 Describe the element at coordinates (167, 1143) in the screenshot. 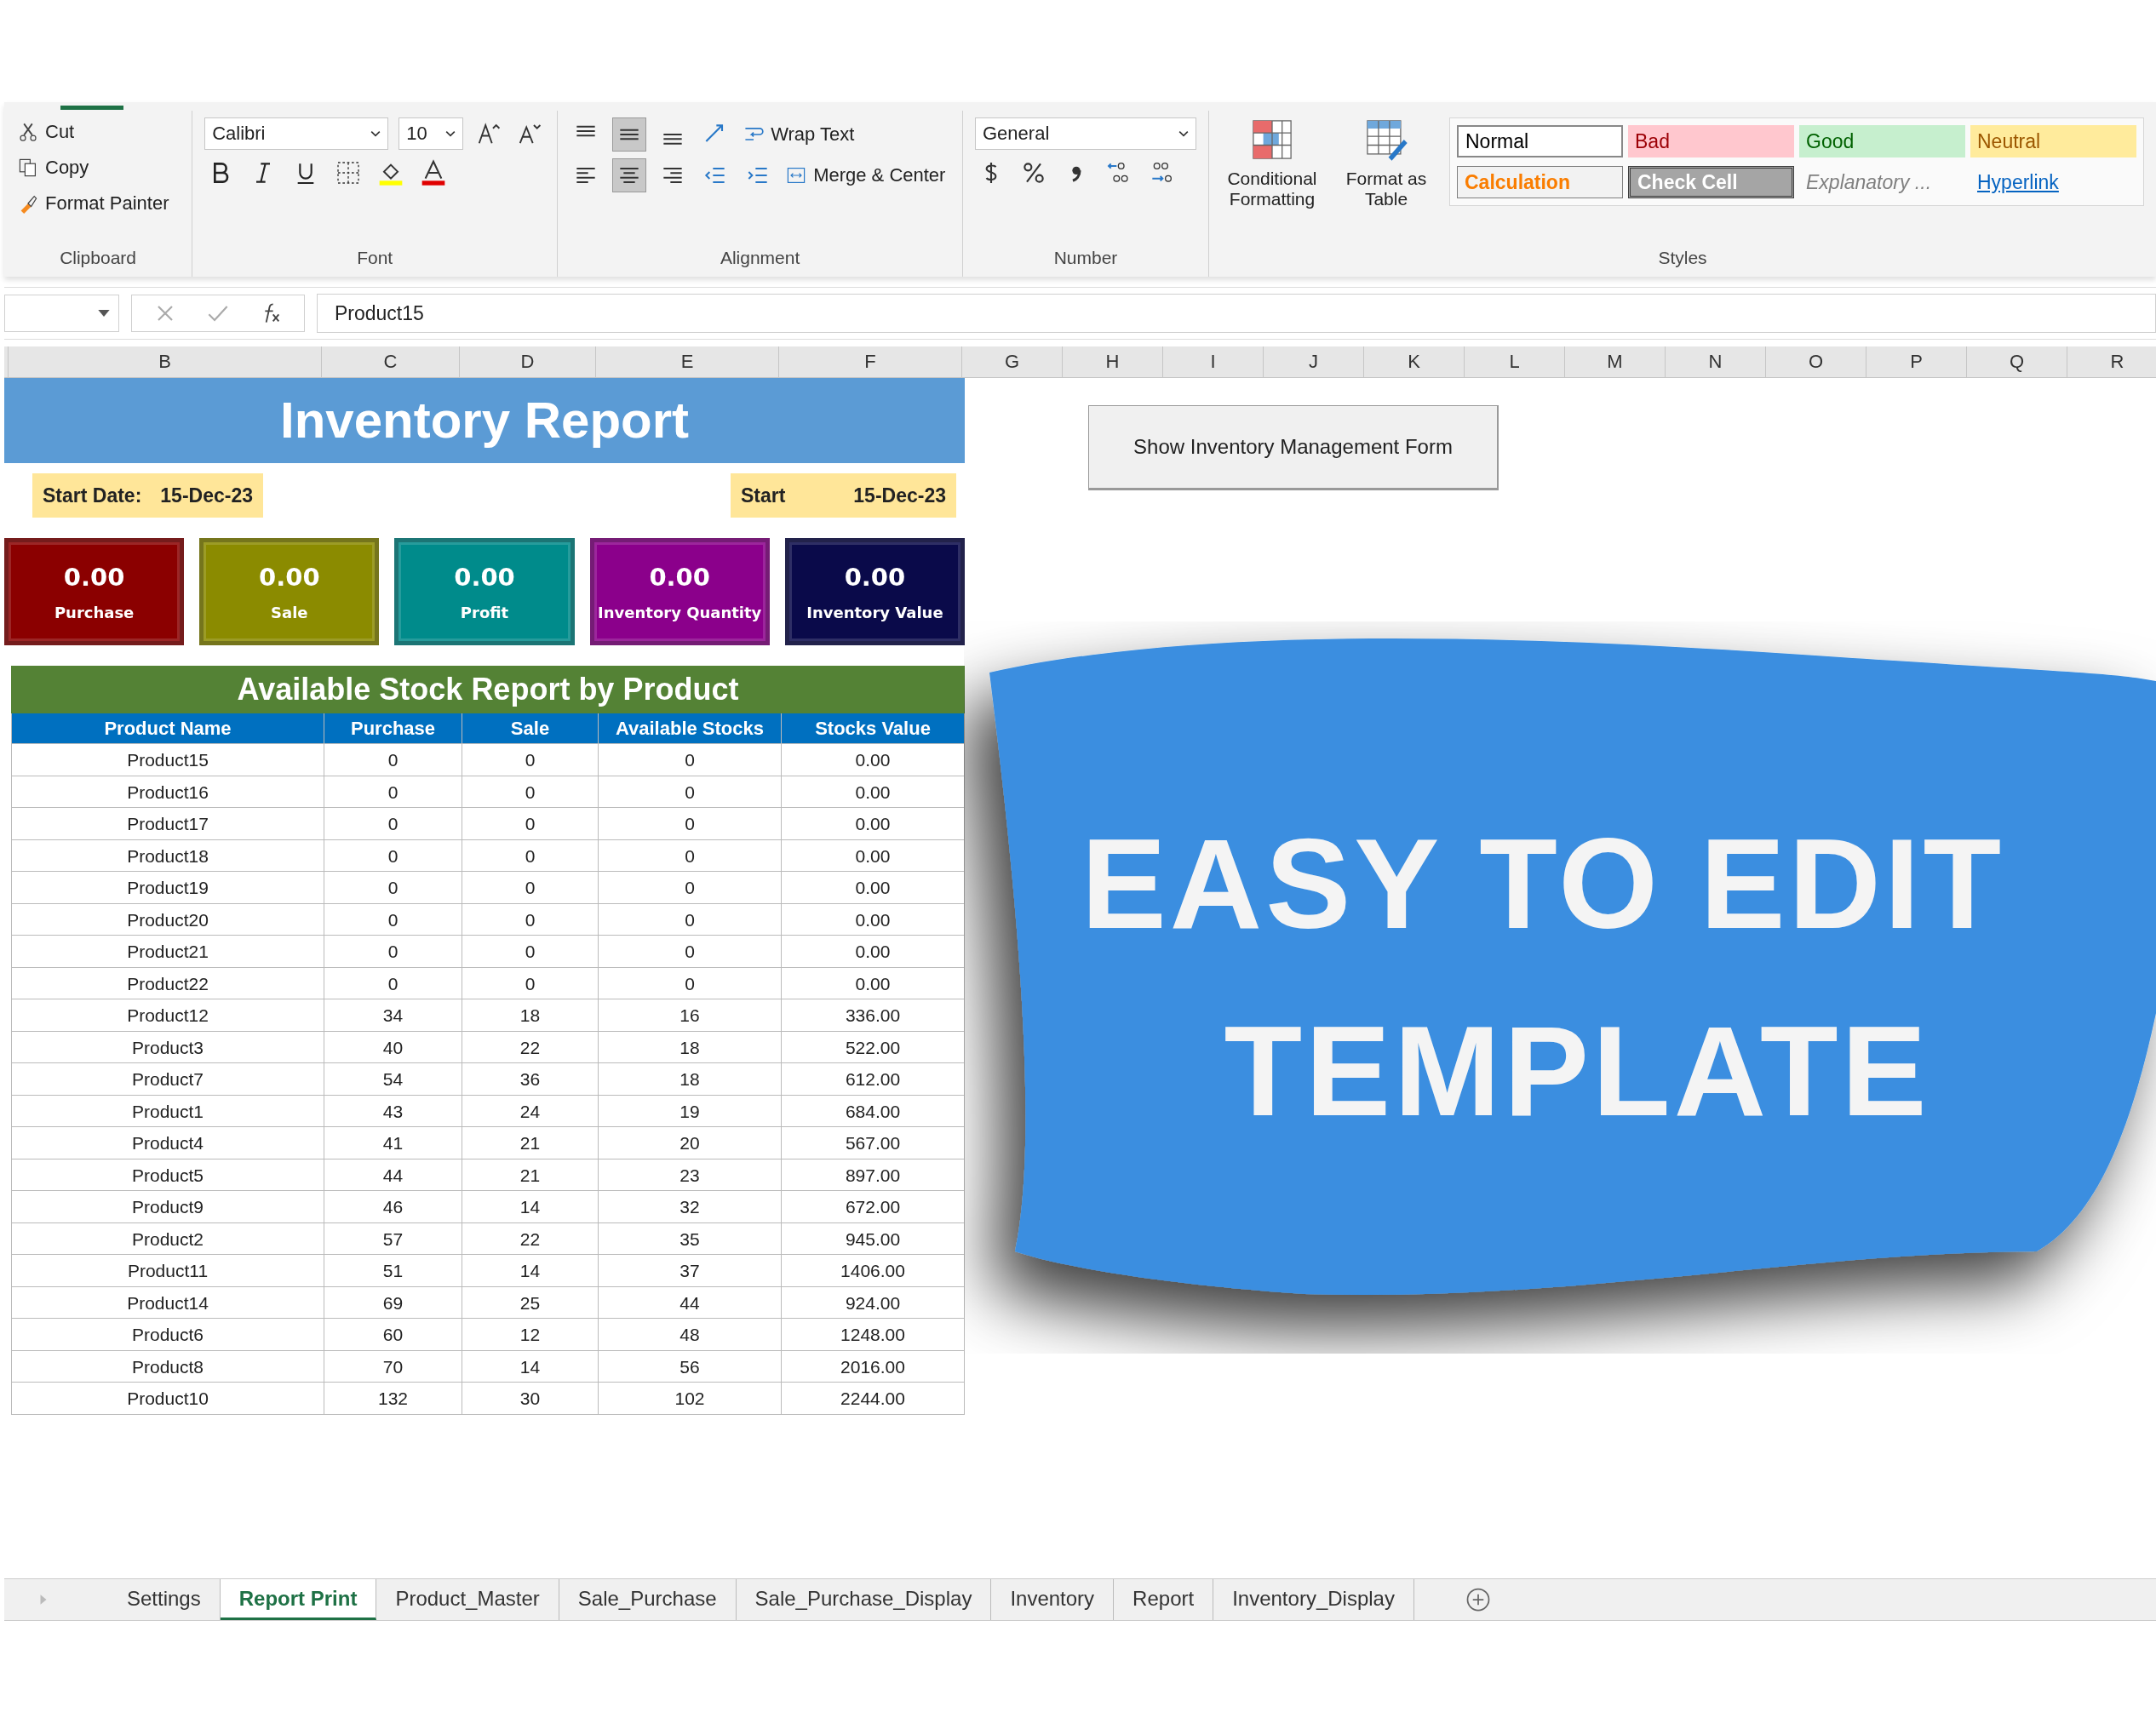

I see `table-cell: Product4` at that location.